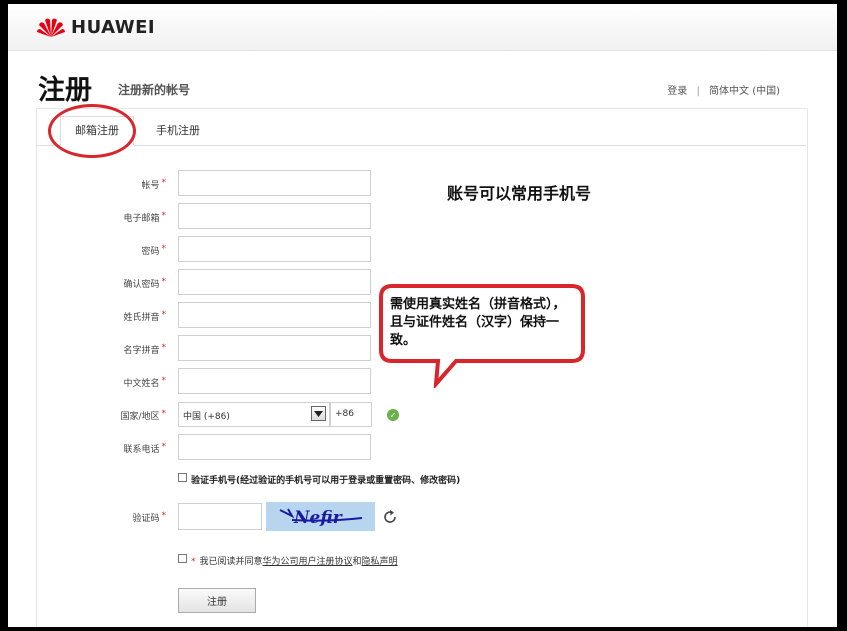 The image size is (847, 631). I want to click on register-button: 注册, so click(217, 600).